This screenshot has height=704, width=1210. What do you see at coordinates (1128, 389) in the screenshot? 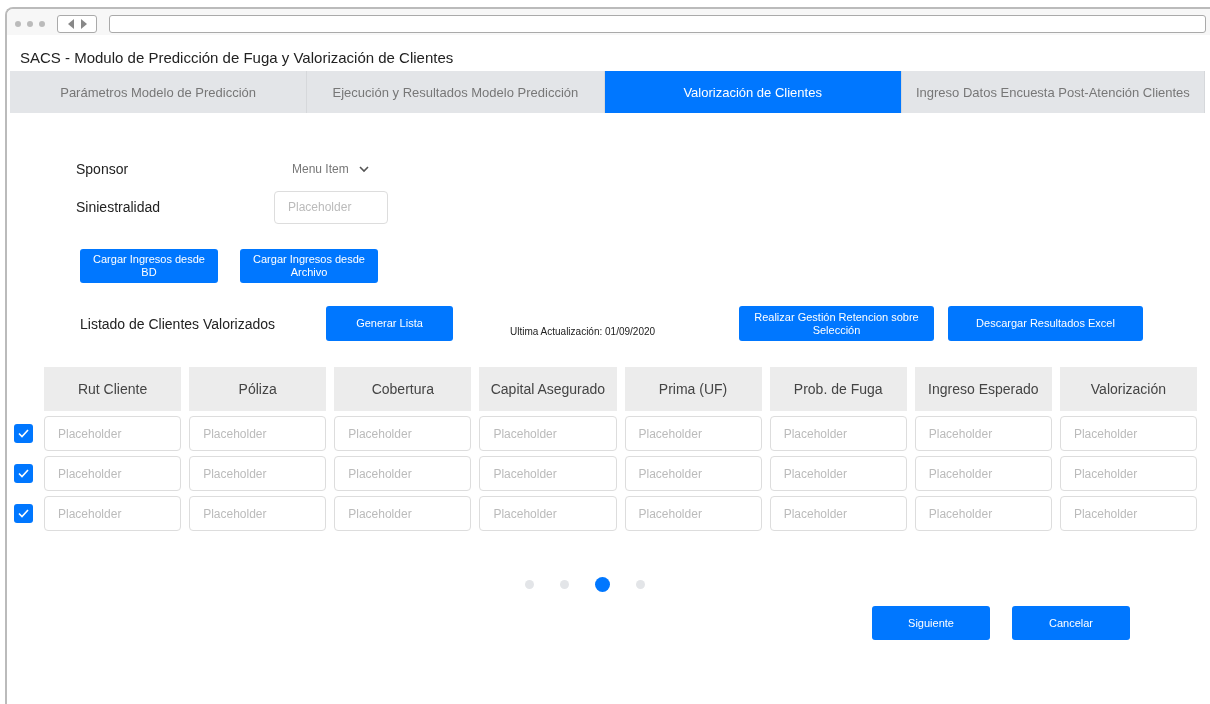
I see `column-header: Valorización` at bounding box center [1128, 389].